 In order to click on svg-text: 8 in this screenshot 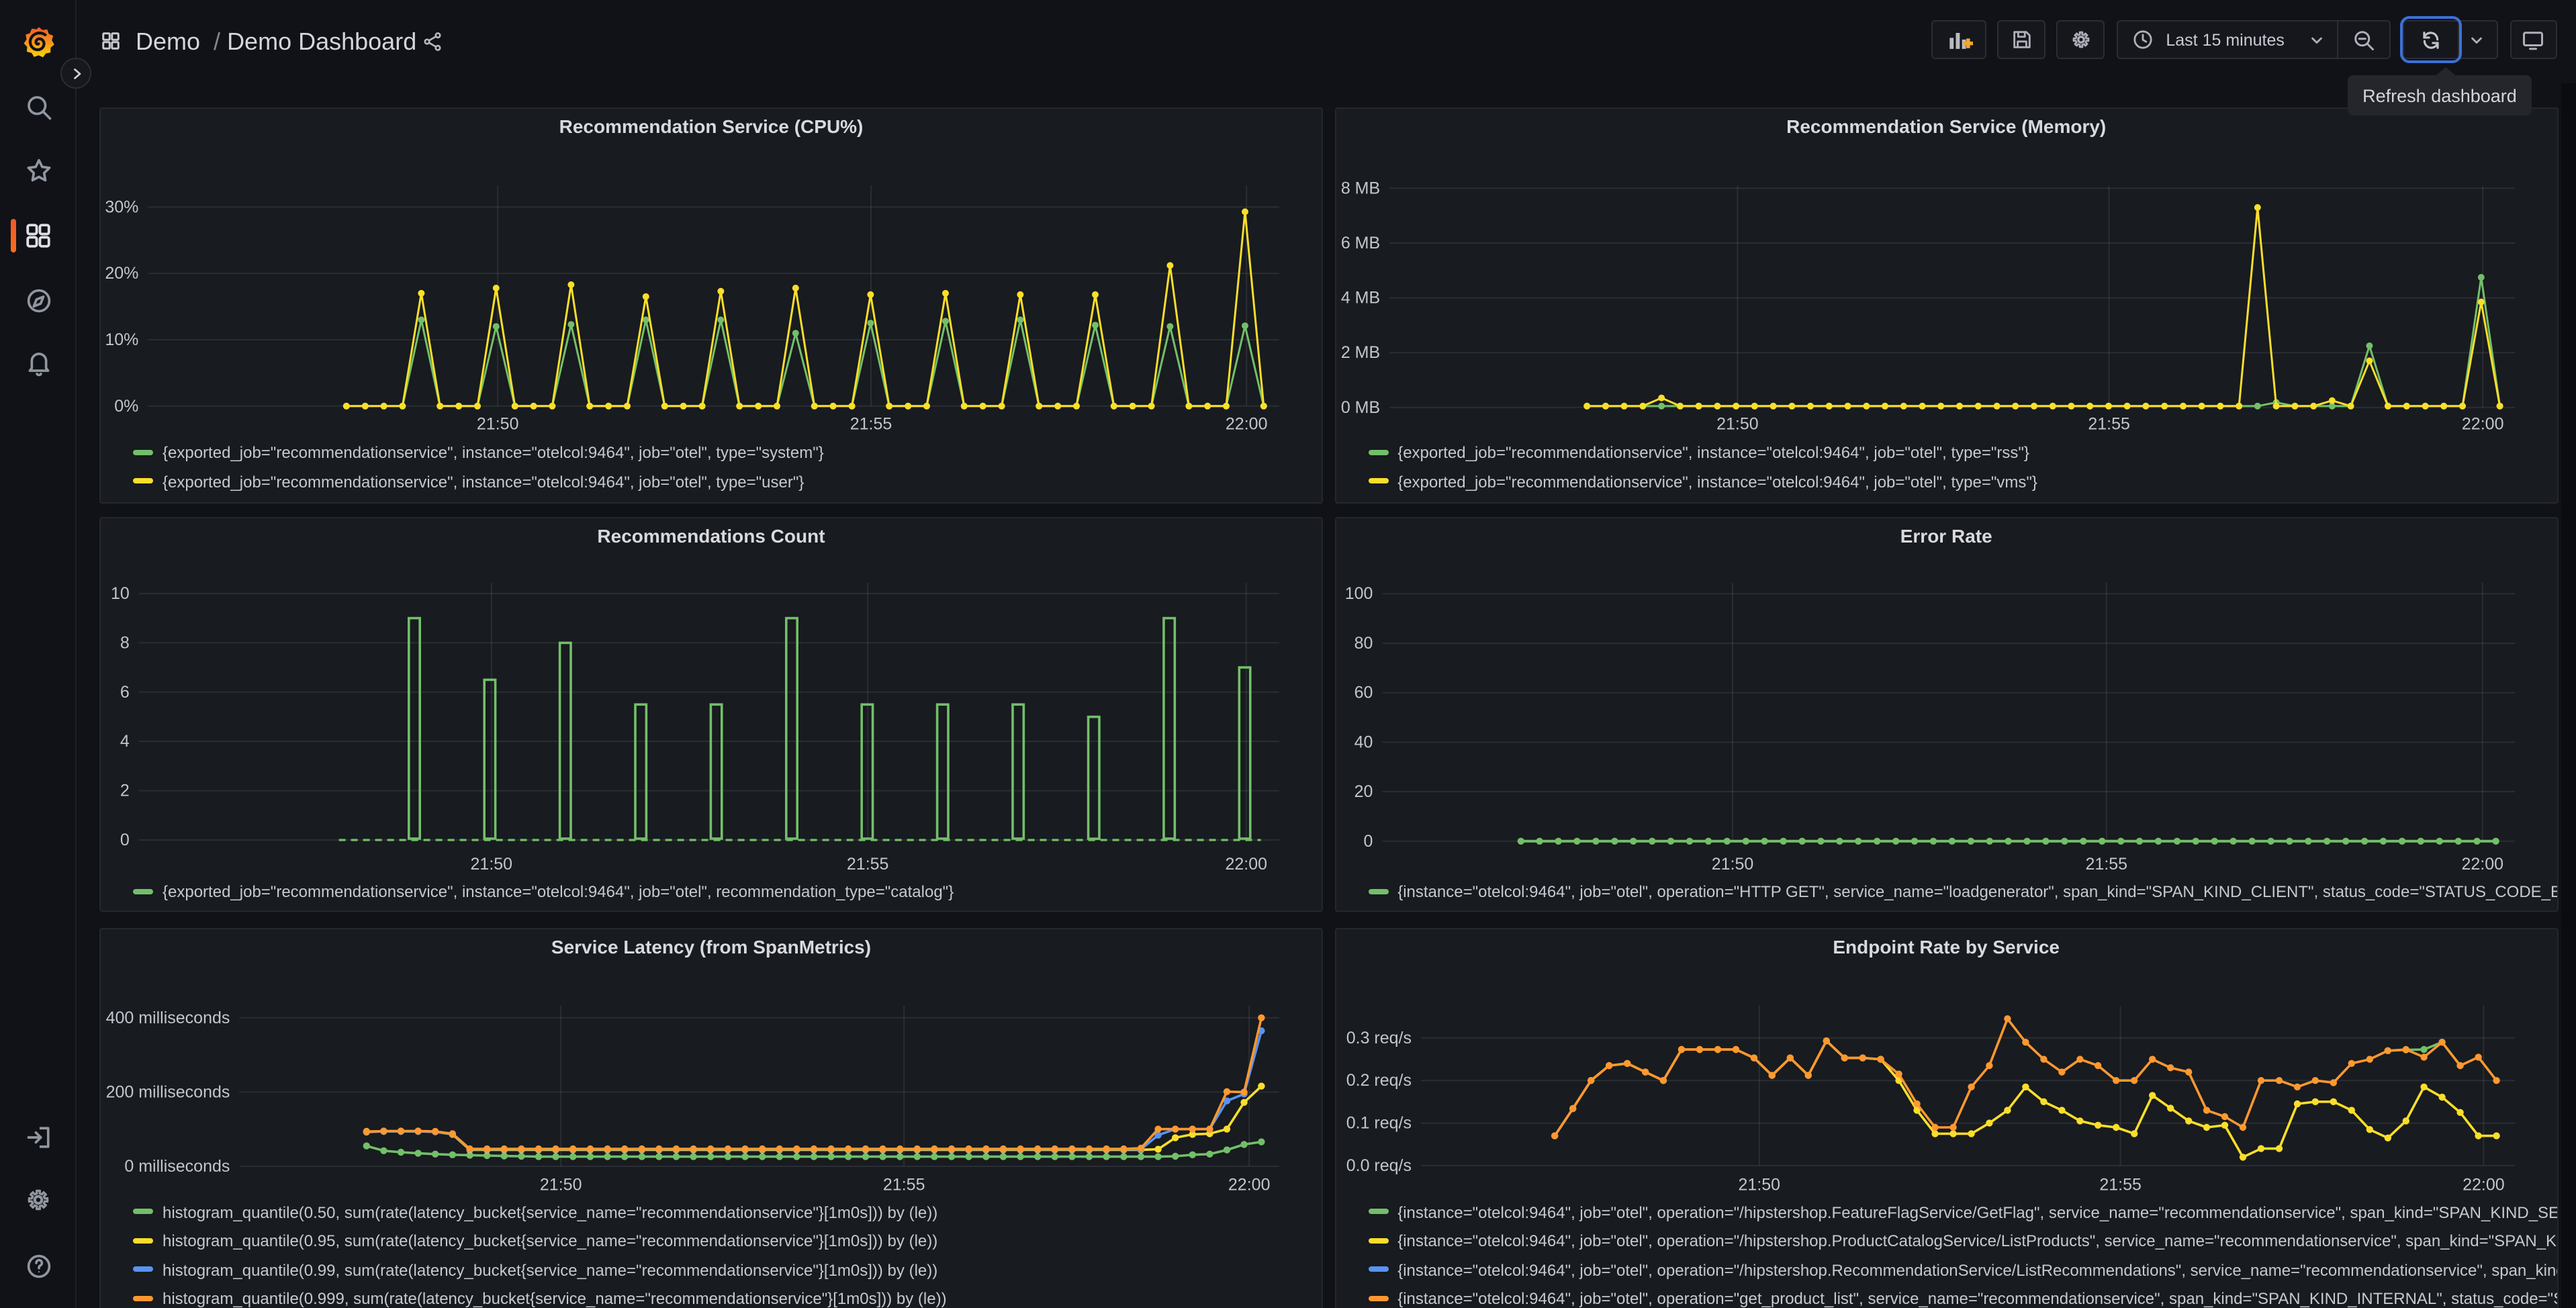, I will do `click(125, 642)`.